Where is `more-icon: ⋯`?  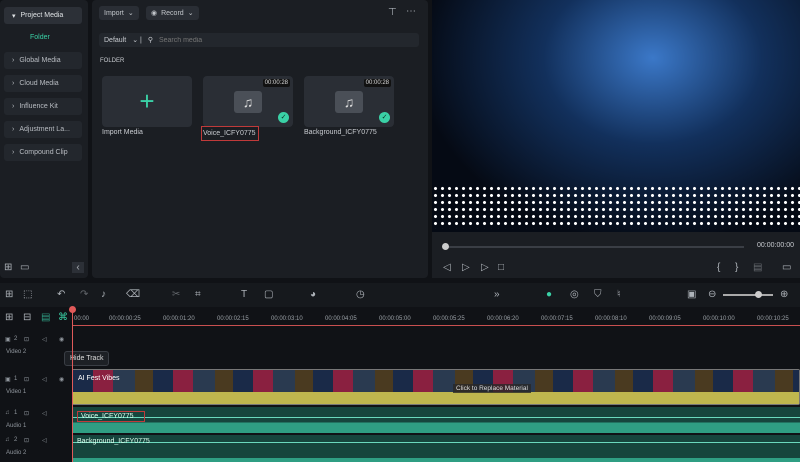 more-icon: ⋯ is located at coordinates (411, 11).